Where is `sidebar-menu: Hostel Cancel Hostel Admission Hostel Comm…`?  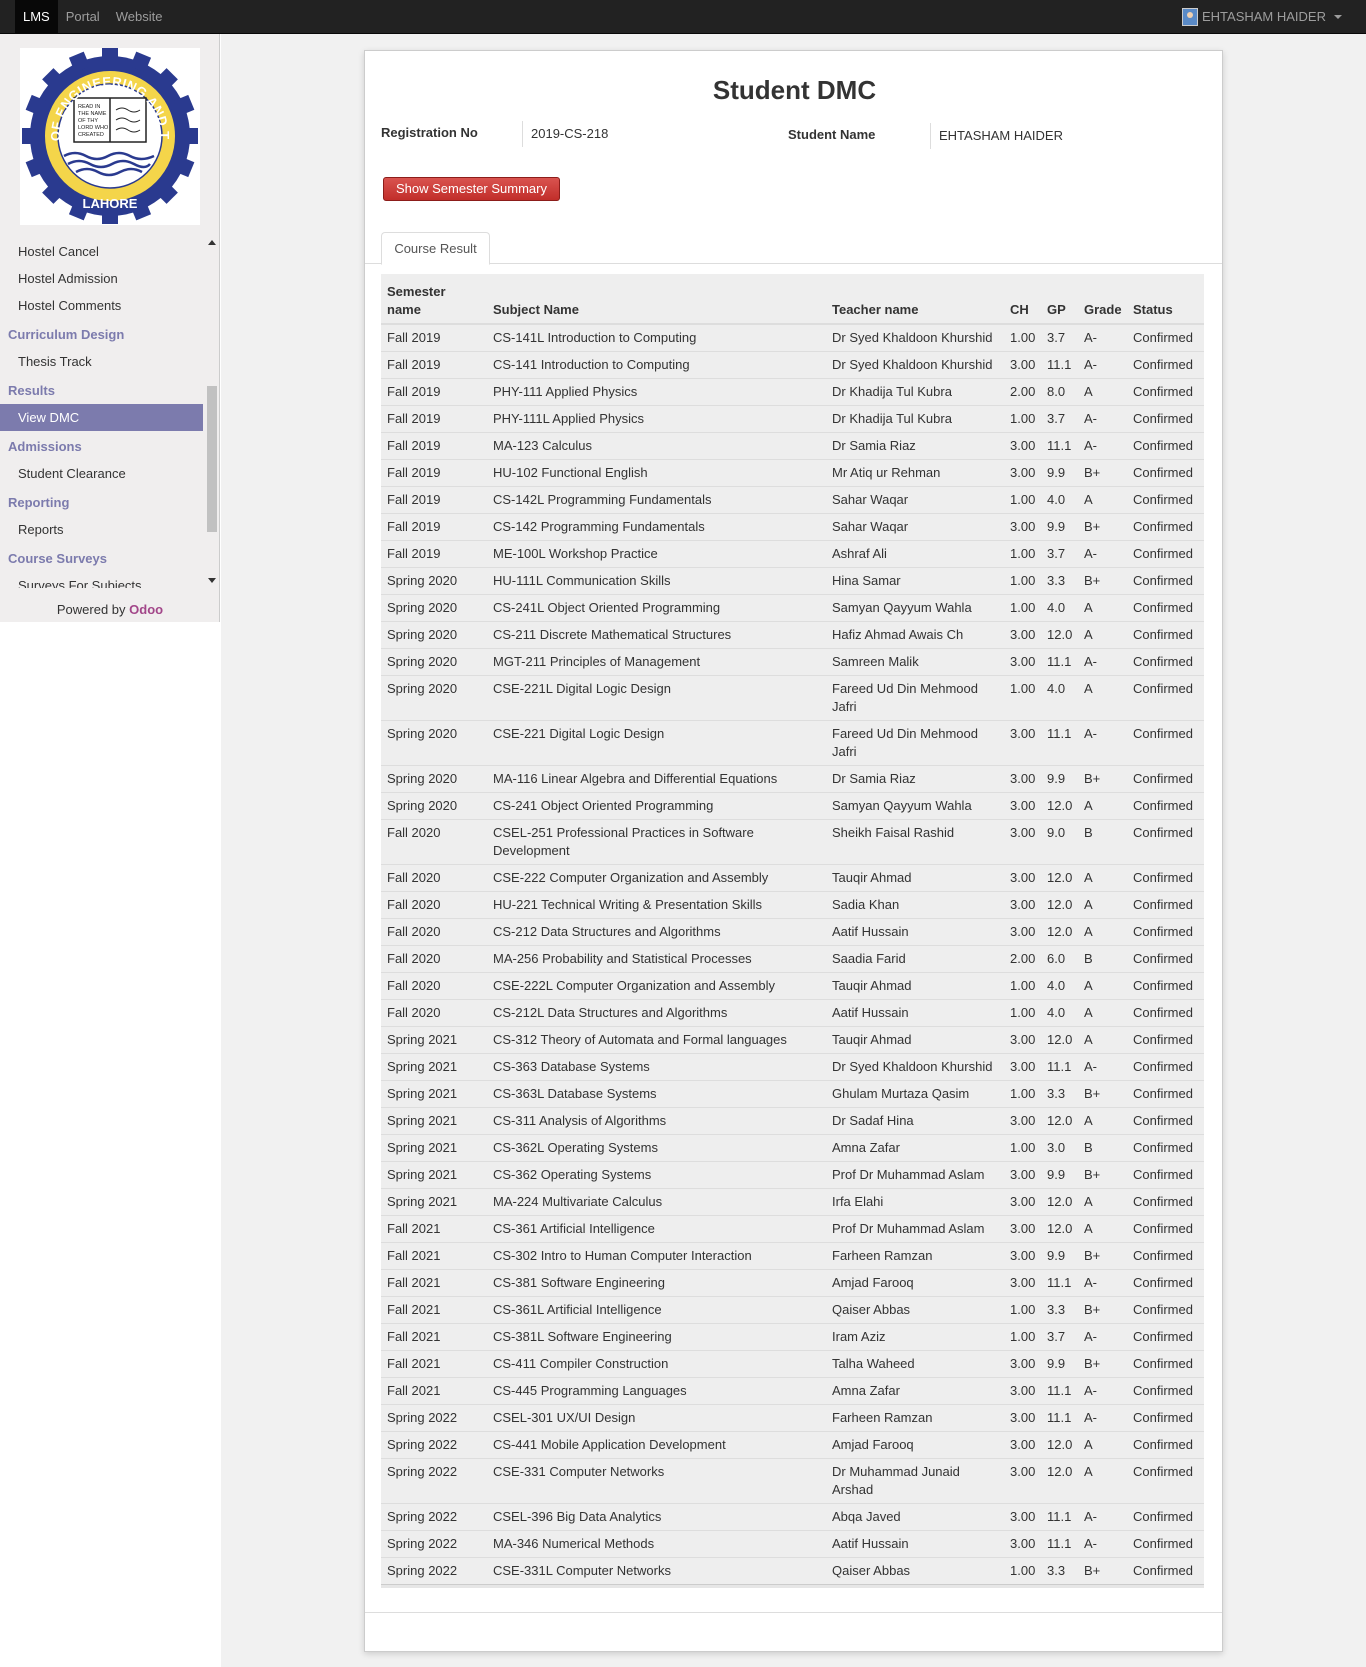
sidebar-menu: Hostel Cancel Hostel Admission Hostel Comm… is located at coordinates (102, 413).